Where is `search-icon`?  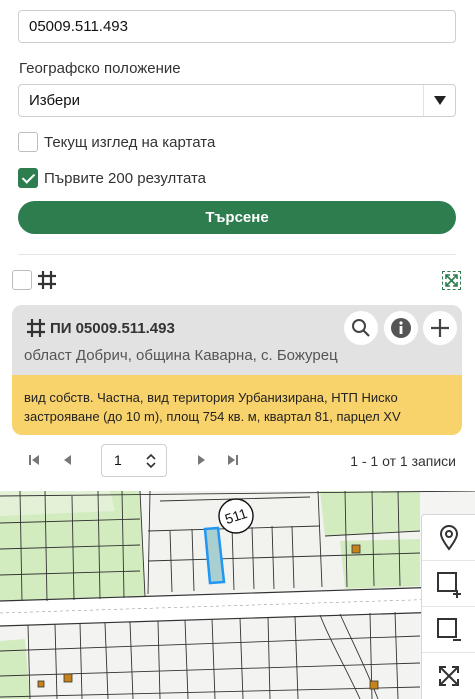 search-icon is located at coordinates (361, 328).